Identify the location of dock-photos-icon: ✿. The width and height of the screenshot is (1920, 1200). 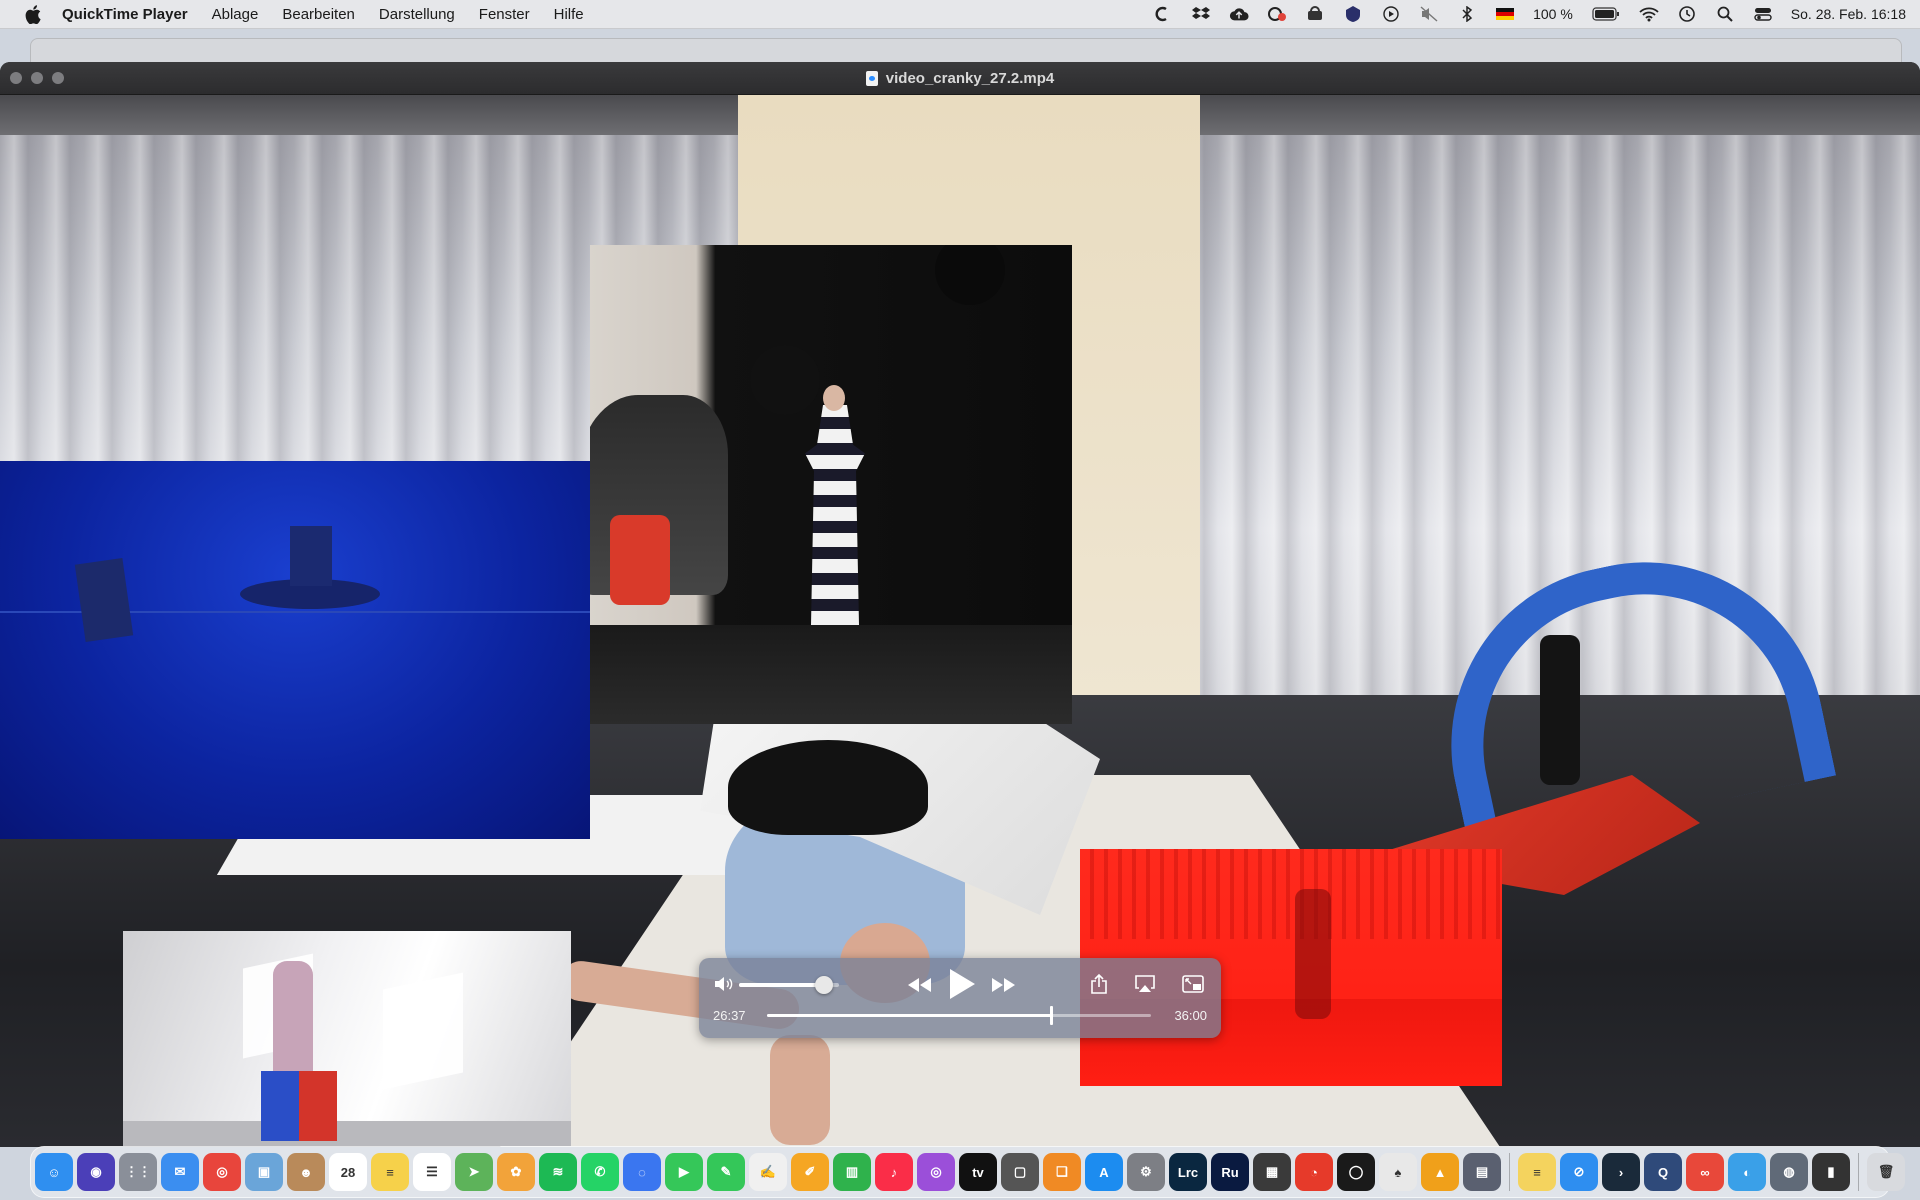
(516, 1172).